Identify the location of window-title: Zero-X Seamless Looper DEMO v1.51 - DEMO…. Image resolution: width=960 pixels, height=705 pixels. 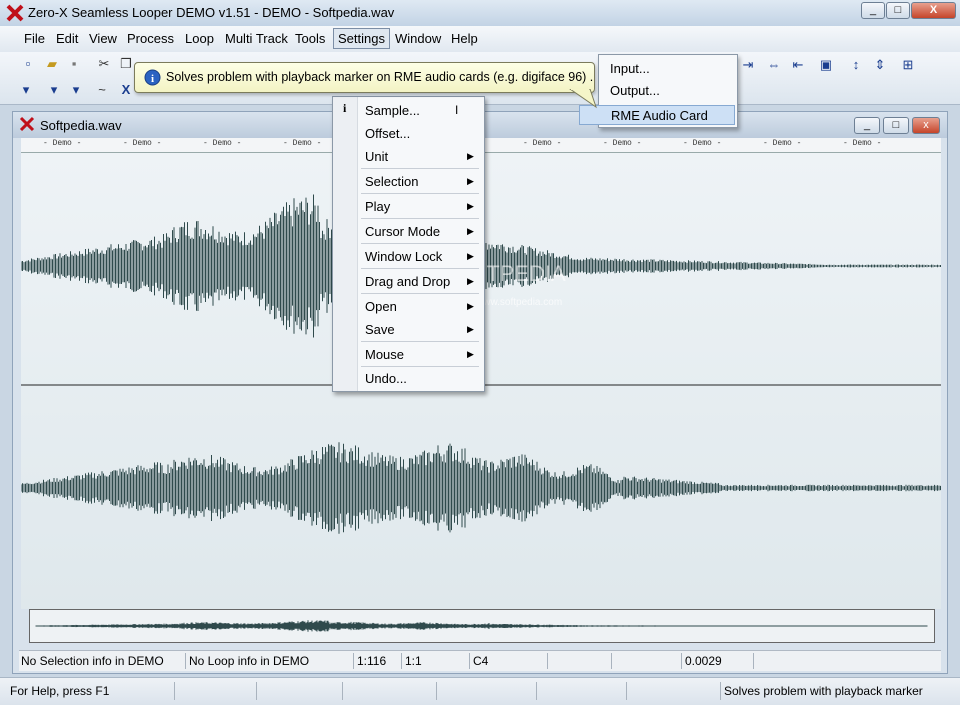
(211, 12).